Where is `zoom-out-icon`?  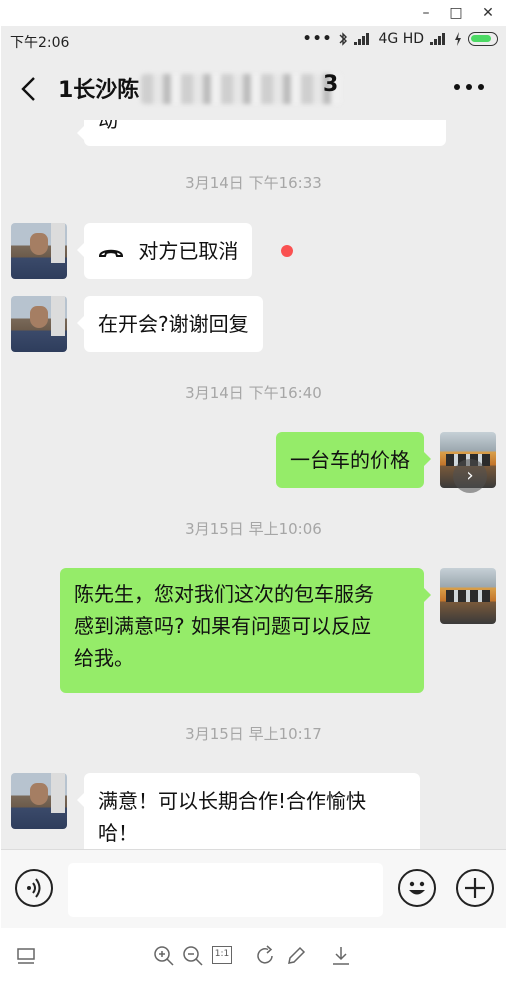 zoom-out-icon is located at coordinates (193, 956).